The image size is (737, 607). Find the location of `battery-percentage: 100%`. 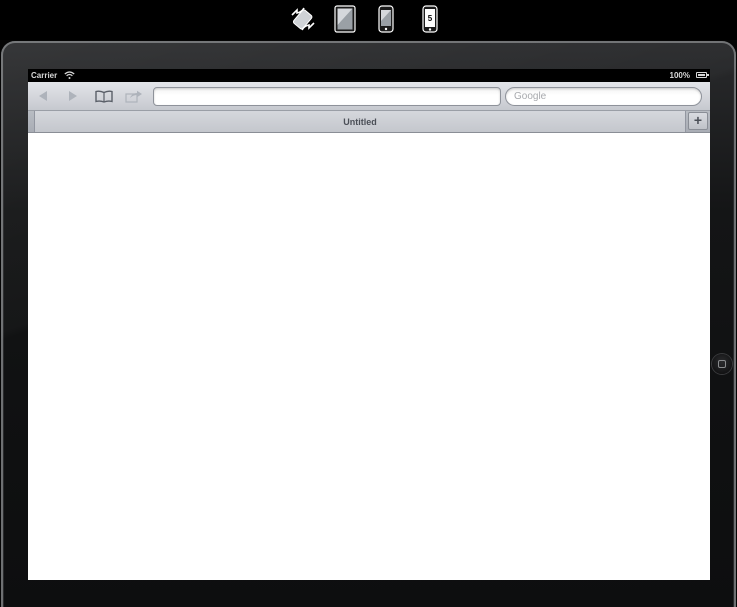

battery-percentage: 100% is located at coordinates (679, 75).